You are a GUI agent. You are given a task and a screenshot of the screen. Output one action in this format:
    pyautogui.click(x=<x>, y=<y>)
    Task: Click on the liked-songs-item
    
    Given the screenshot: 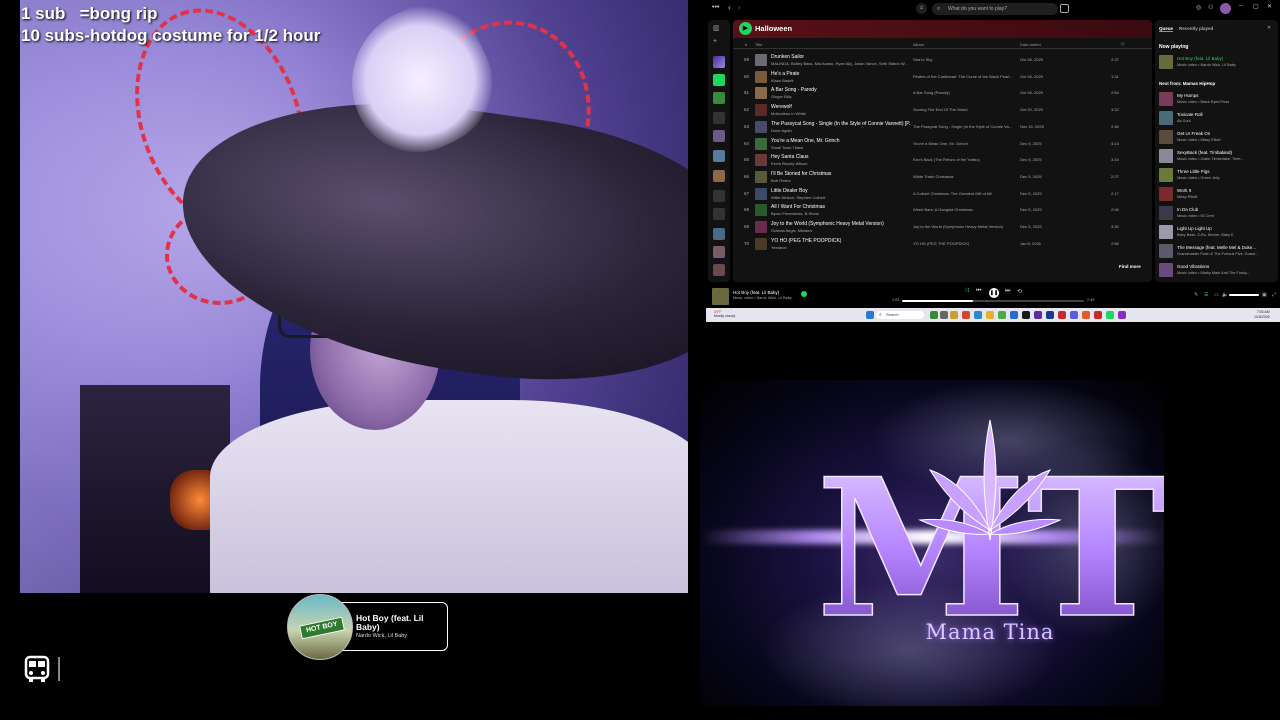 What is the action you would take?
    pyautogui.click(x=719, y=62)
    